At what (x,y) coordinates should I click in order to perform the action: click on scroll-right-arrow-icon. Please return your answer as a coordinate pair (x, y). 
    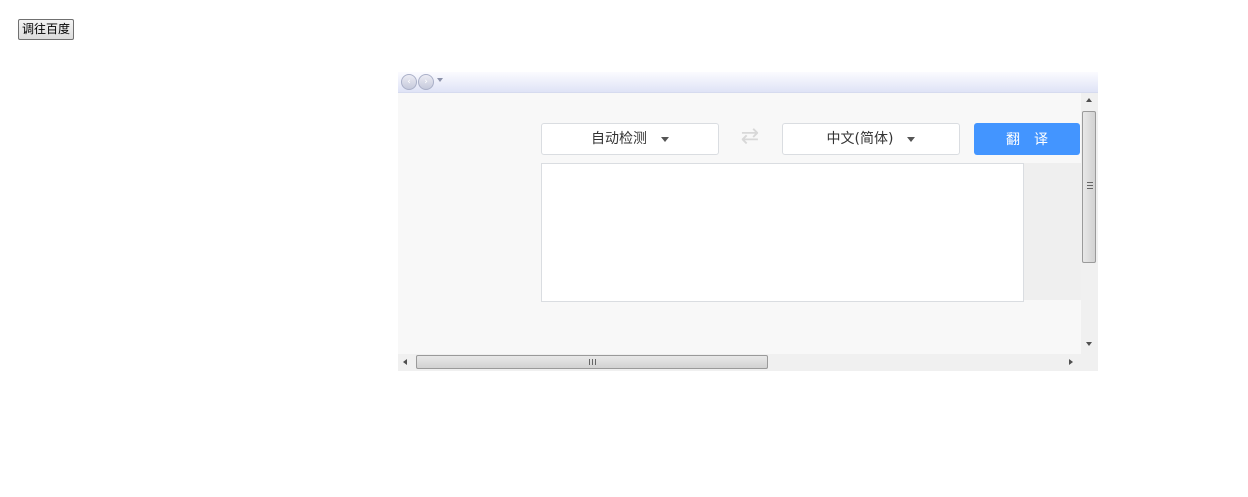
    Looking at the image, I should click on (1071, 362).